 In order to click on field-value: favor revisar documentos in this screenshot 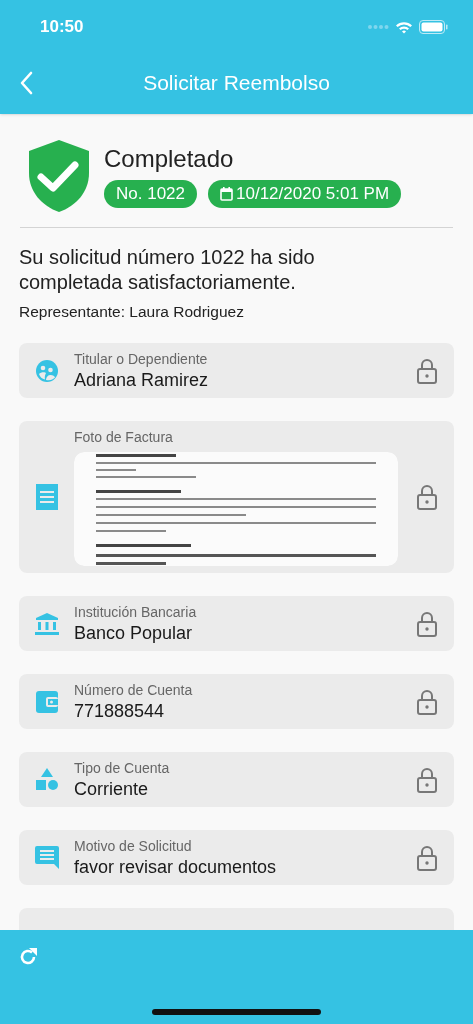, I will do `click(176, 867)`.